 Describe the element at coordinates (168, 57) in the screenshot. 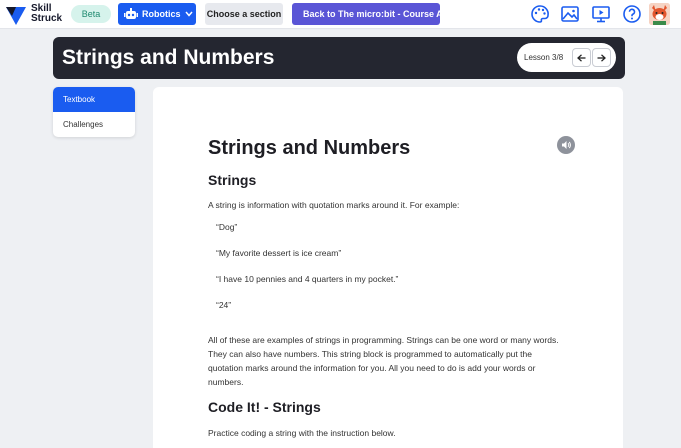

I see `lesson-title: Strings and Numbers` at that location.